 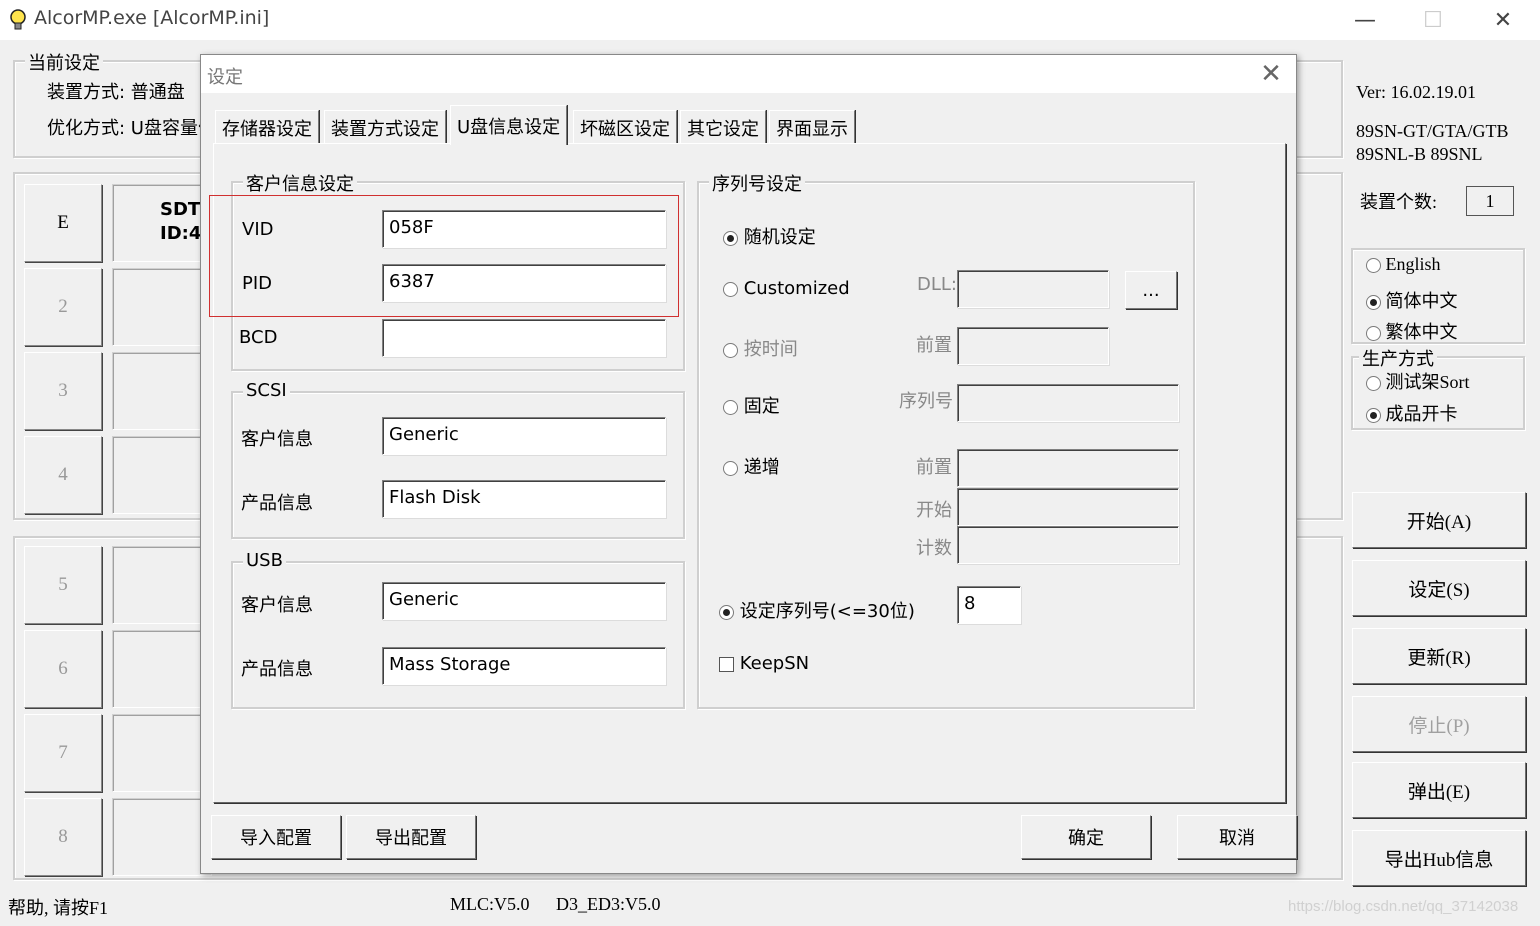 What do you see at coordinates (1271, 74) in the screenshot?
I see `dialog-close-button: ✕` at bounding box center [1271, 74].